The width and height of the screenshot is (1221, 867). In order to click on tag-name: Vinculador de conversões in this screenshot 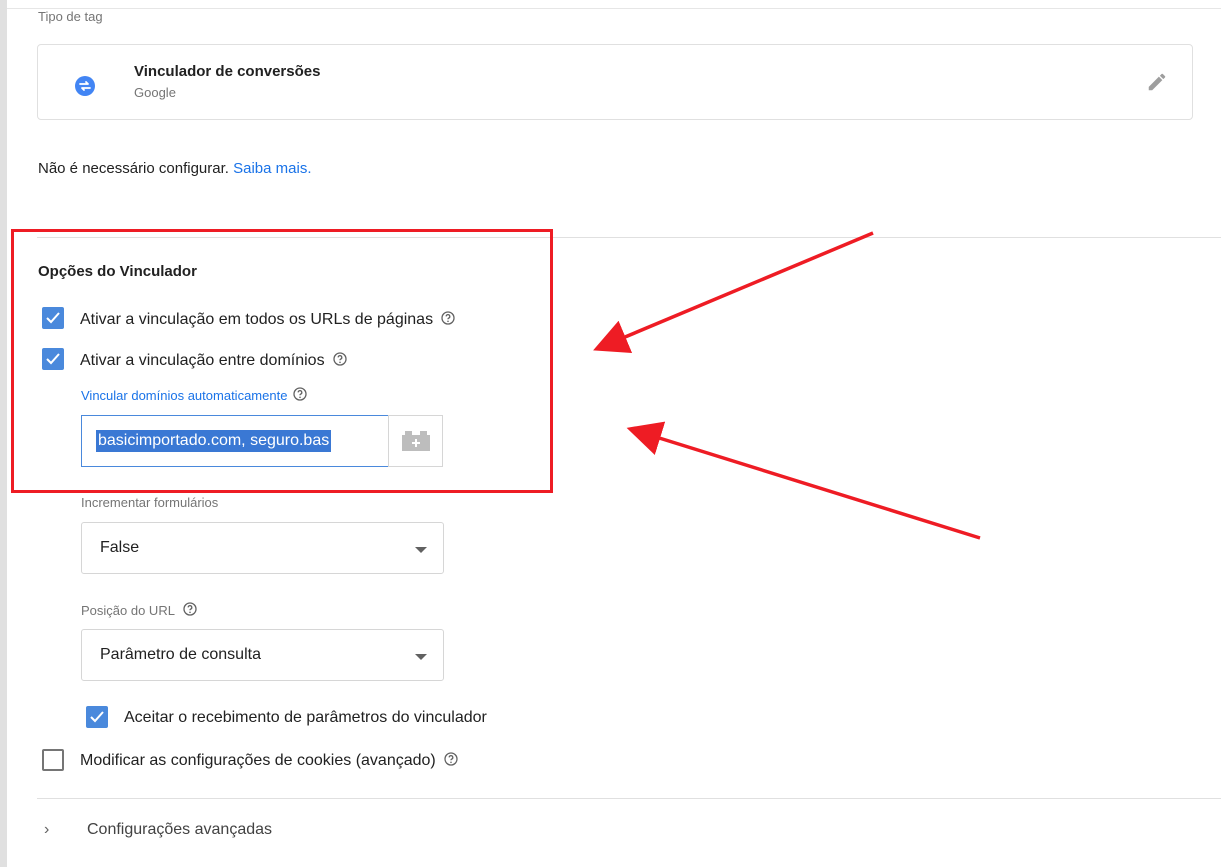, I will do `click(227, 71)`.